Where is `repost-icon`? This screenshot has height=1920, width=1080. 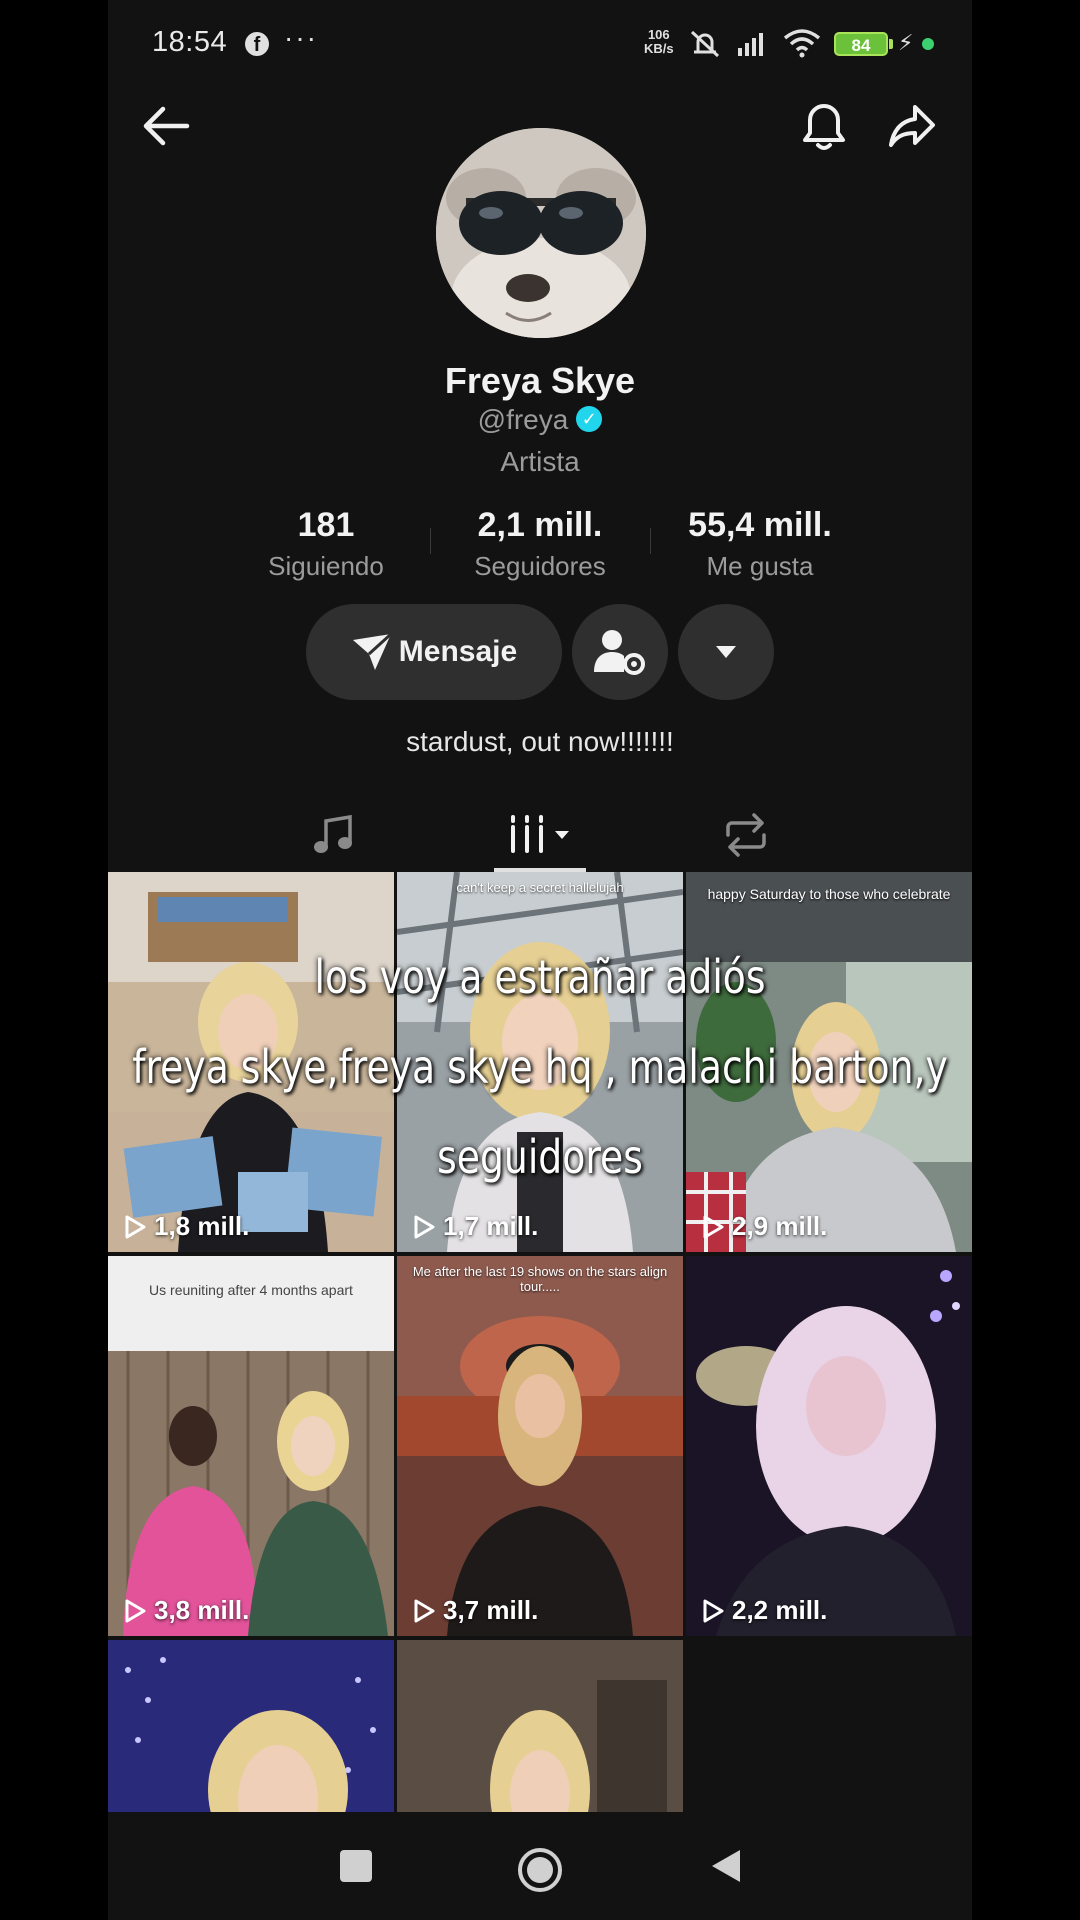 repost-icon is located at coordinates (746, 835).